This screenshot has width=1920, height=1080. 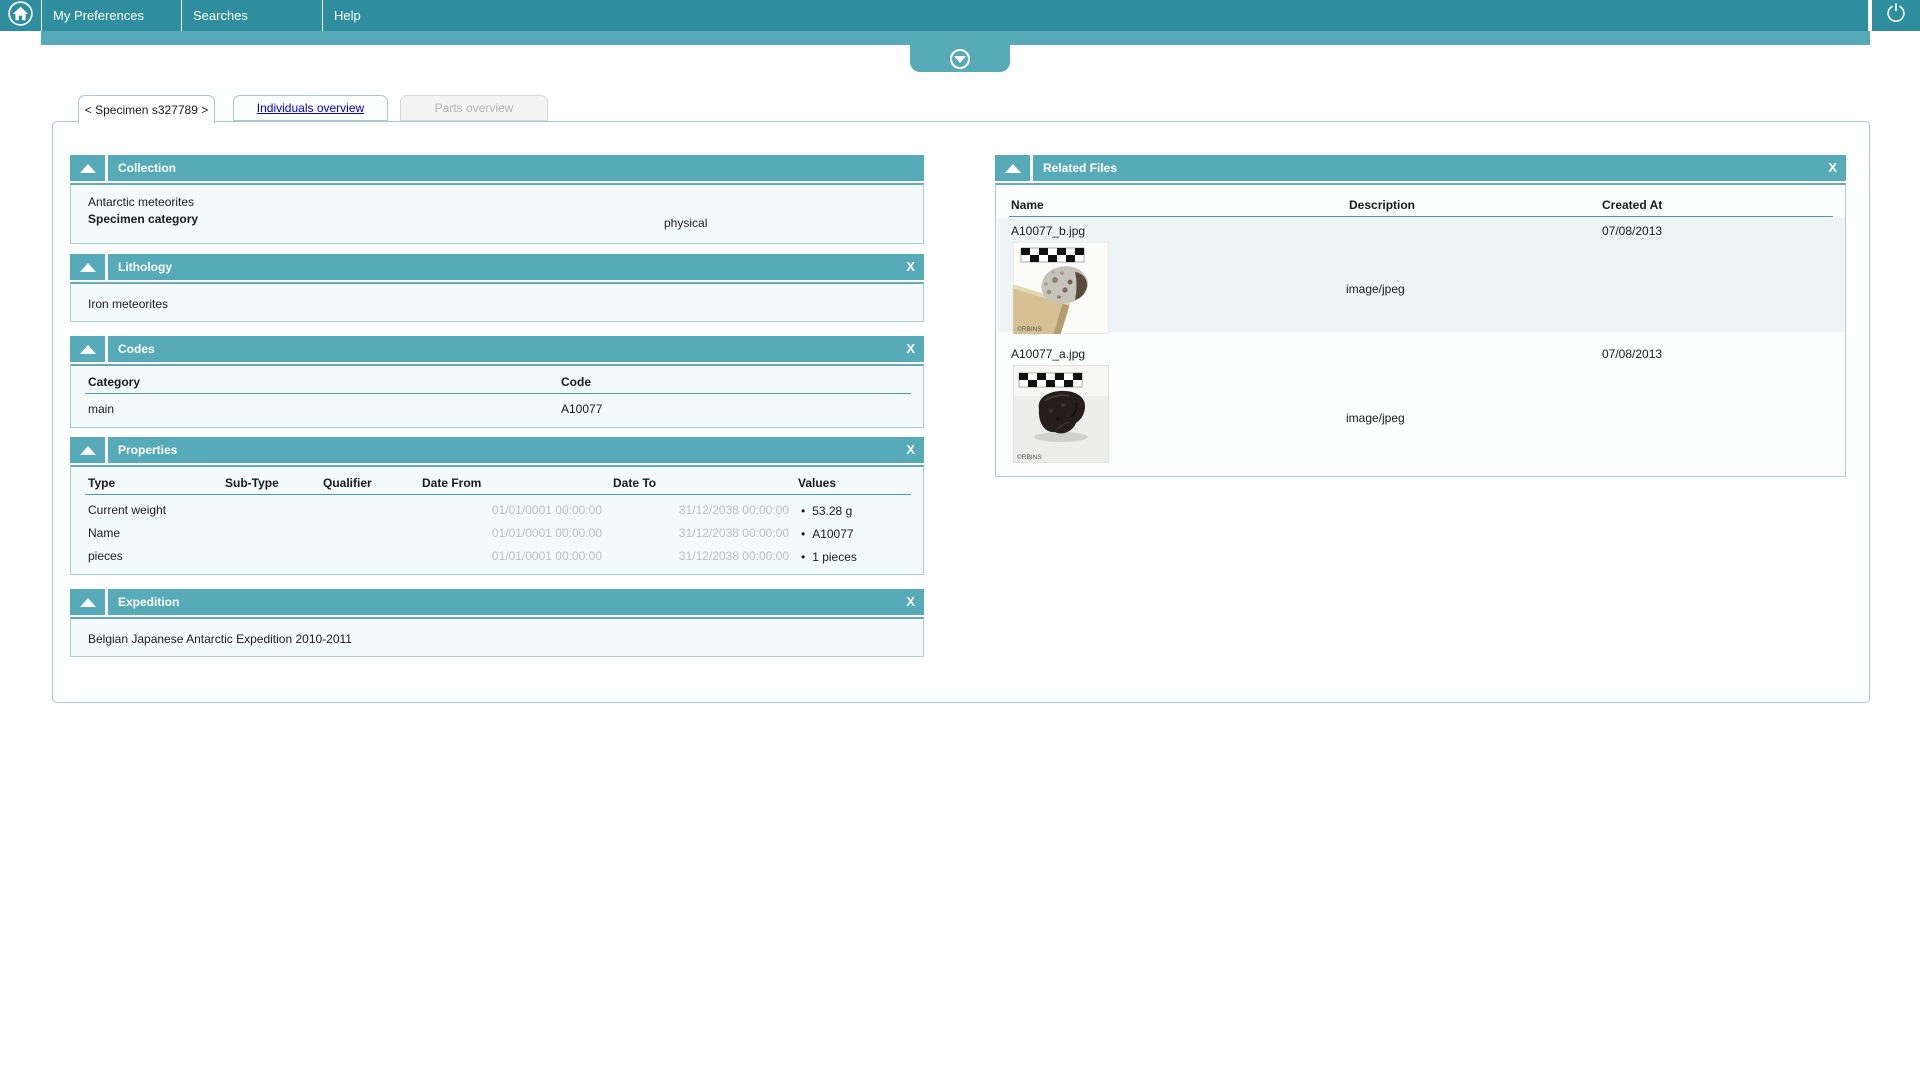 What do you see at coordinates (1632, 205) in the screenshot?
I see `files-header-created-at: Created At` at bounding box center [1632, 205].